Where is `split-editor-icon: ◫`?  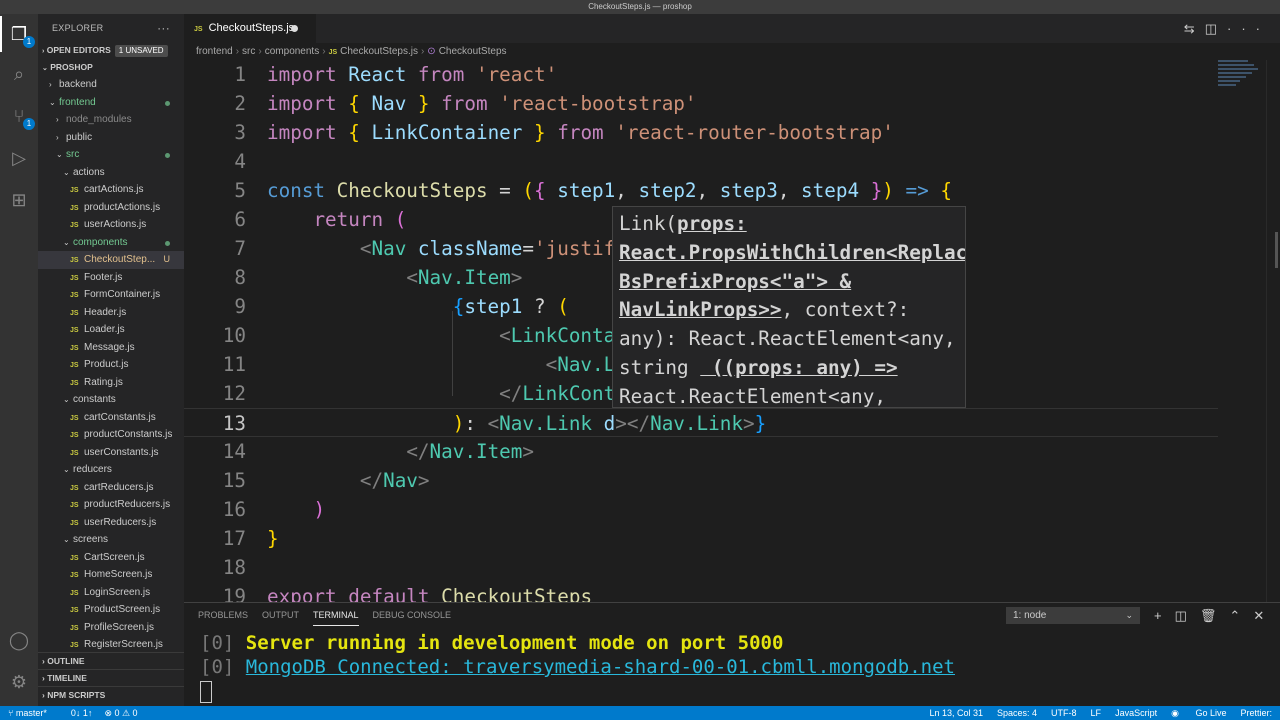
split-editor-icon: ◫ is located at coordinates (1216, 28).